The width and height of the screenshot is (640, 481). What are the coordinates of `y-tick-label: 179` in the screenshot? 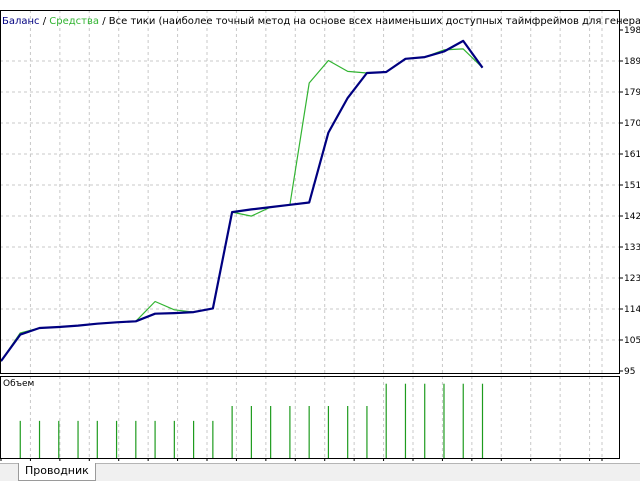 It's located at (632, 93).